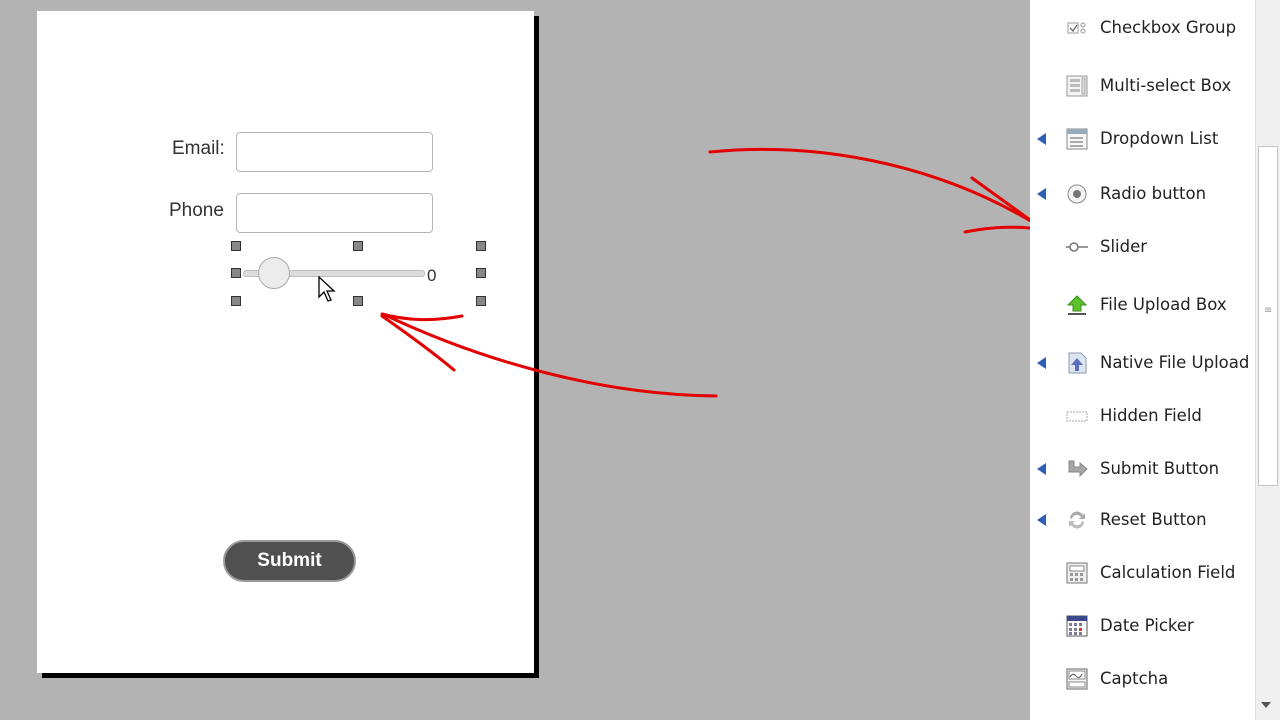 The height and width of the screenshot is (720, 1280). What do you see at coordinates (1163, 304) in the screenshot?
I see `palette-item-label: File Upload Box` at bounding box center [1163, 304].